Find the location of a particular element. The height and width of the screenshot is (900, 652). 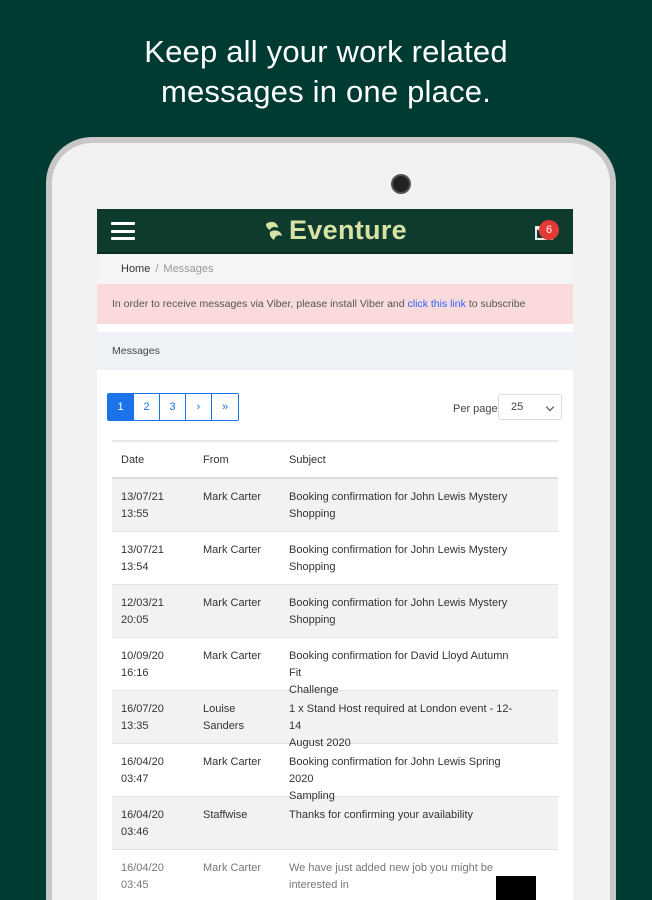

per-page-label: Per page is located at coordinates (475, 409).